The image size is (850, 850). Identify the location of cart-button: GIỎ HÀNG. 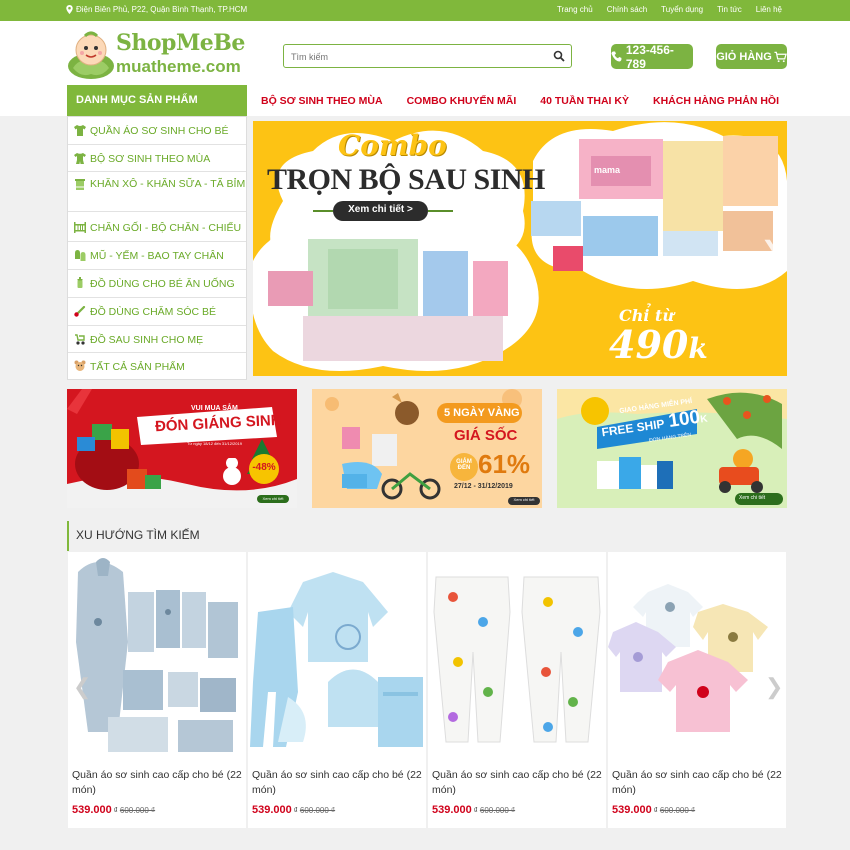
(751, 56).